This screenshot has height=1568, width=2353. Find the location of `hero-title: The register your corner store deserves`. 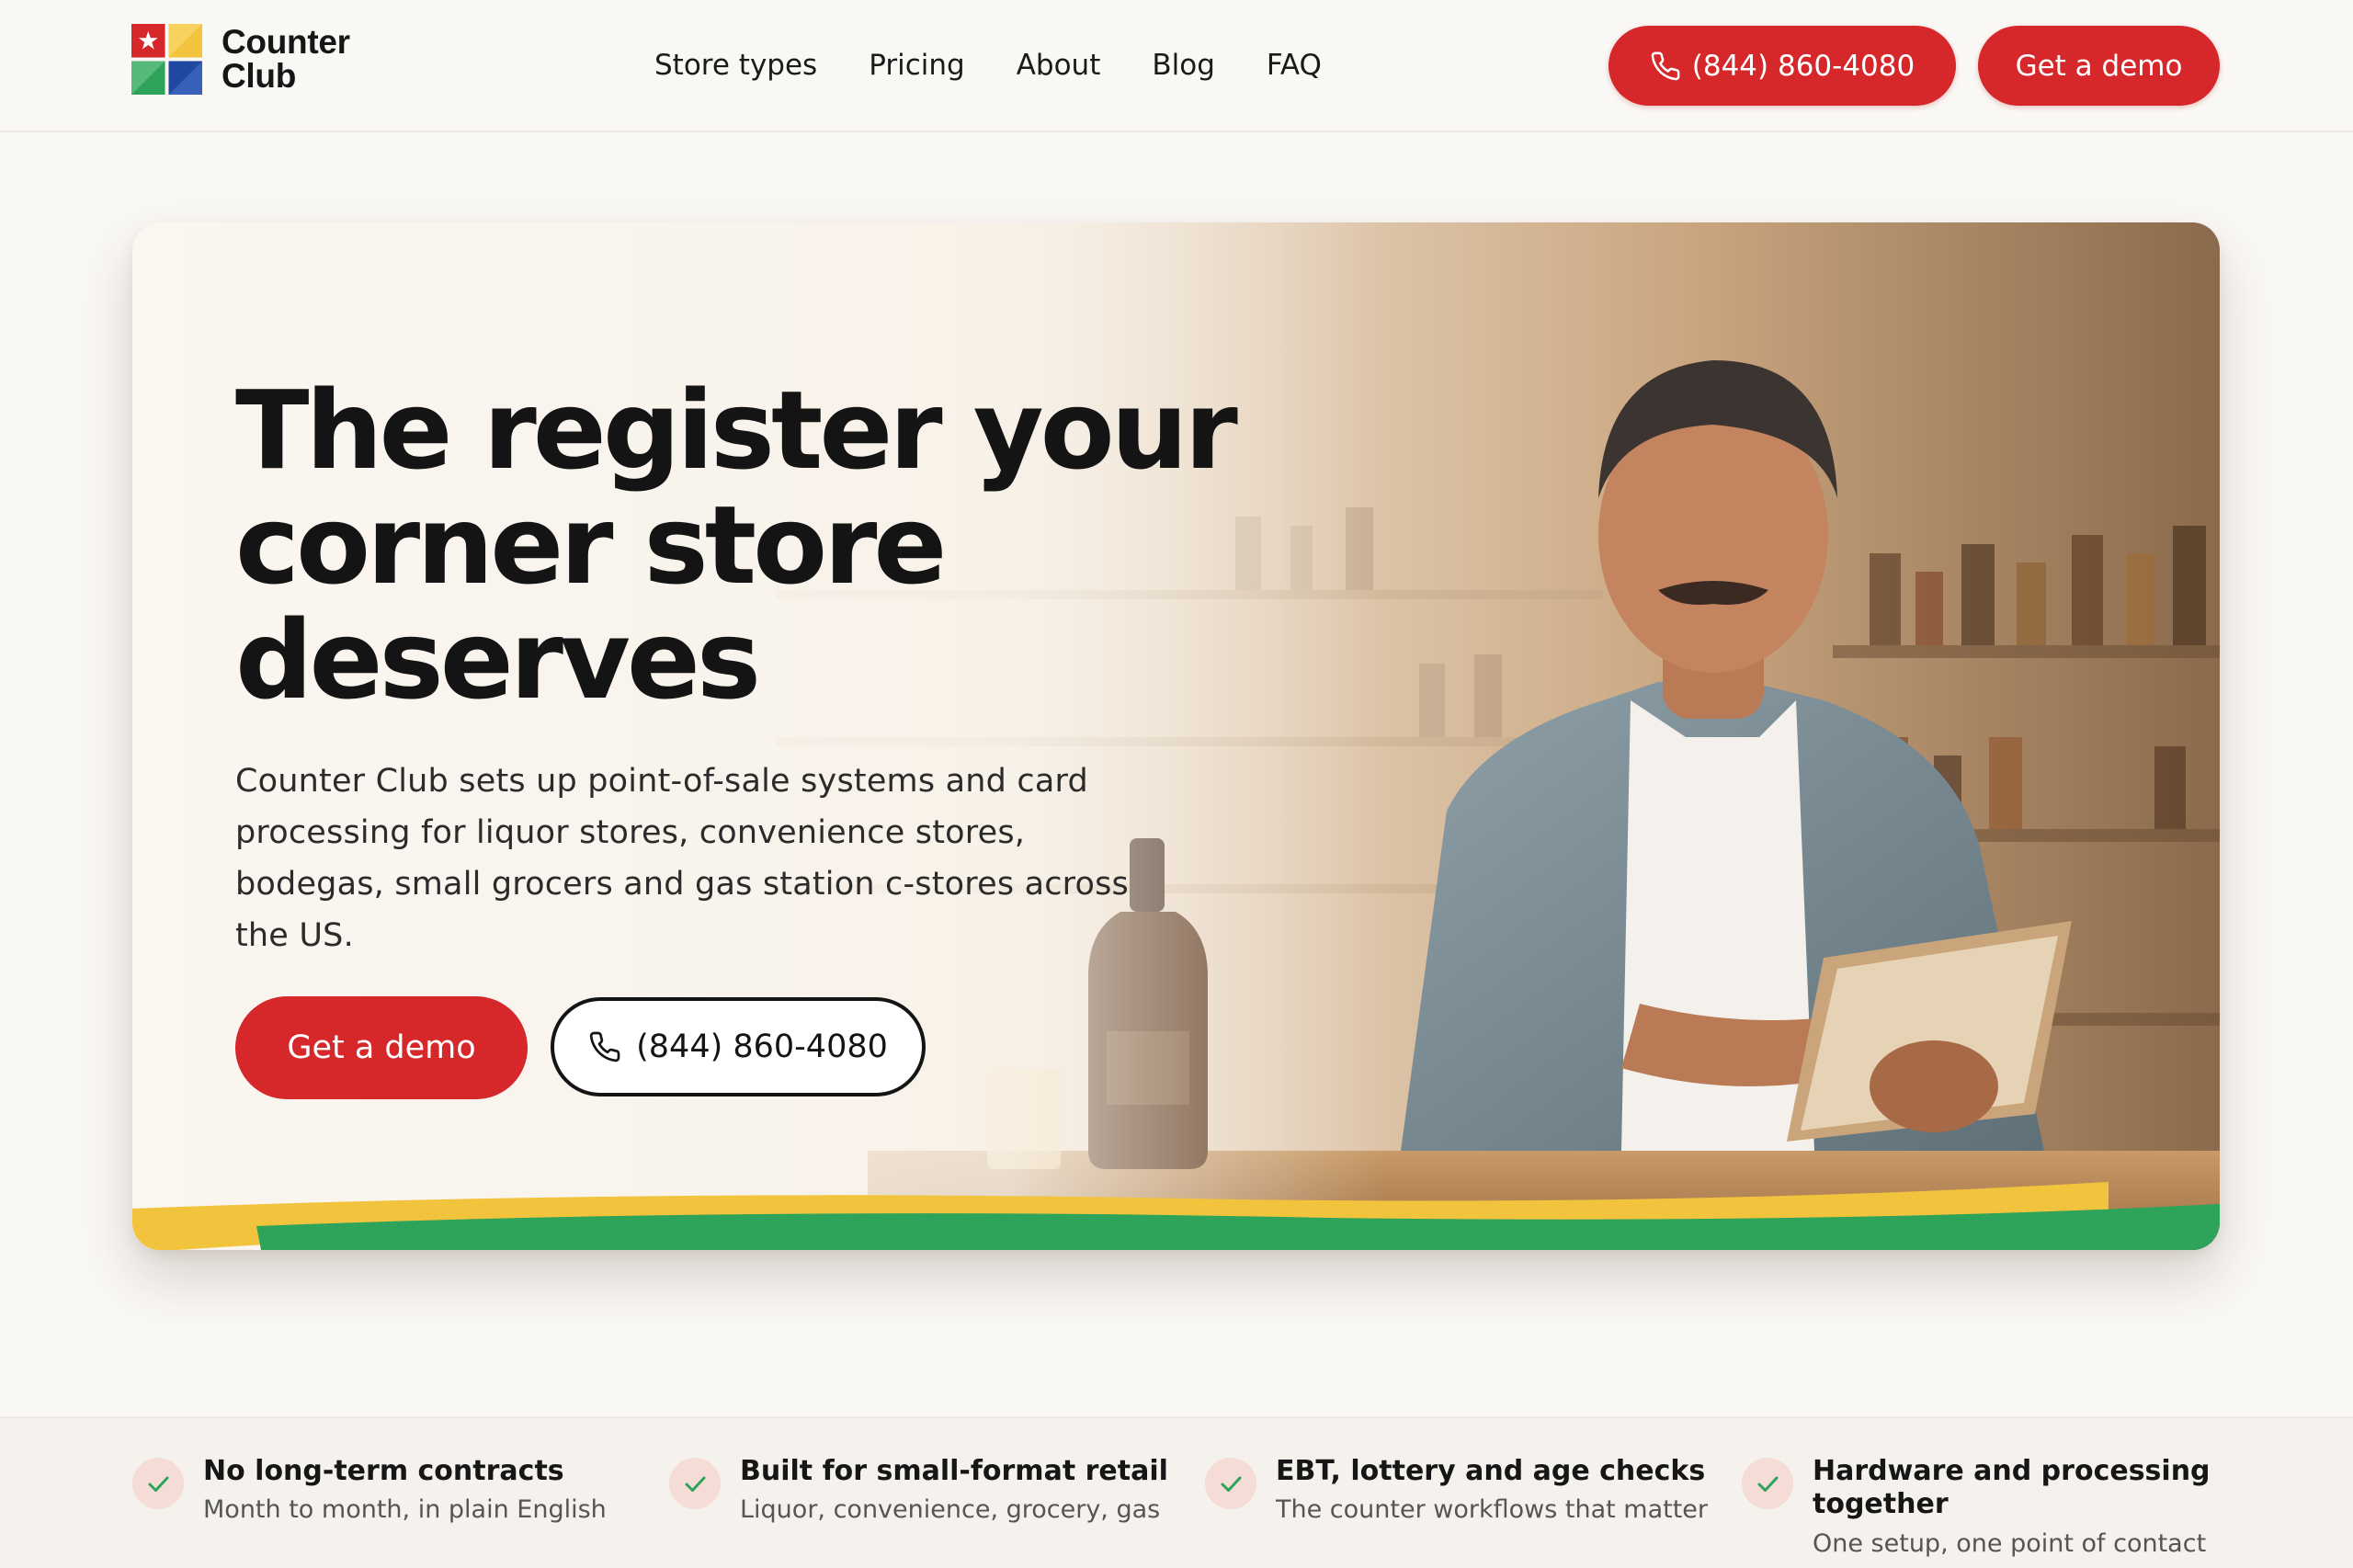

hero-title: The register your corner store deserves is located at coordinates (740, 545).